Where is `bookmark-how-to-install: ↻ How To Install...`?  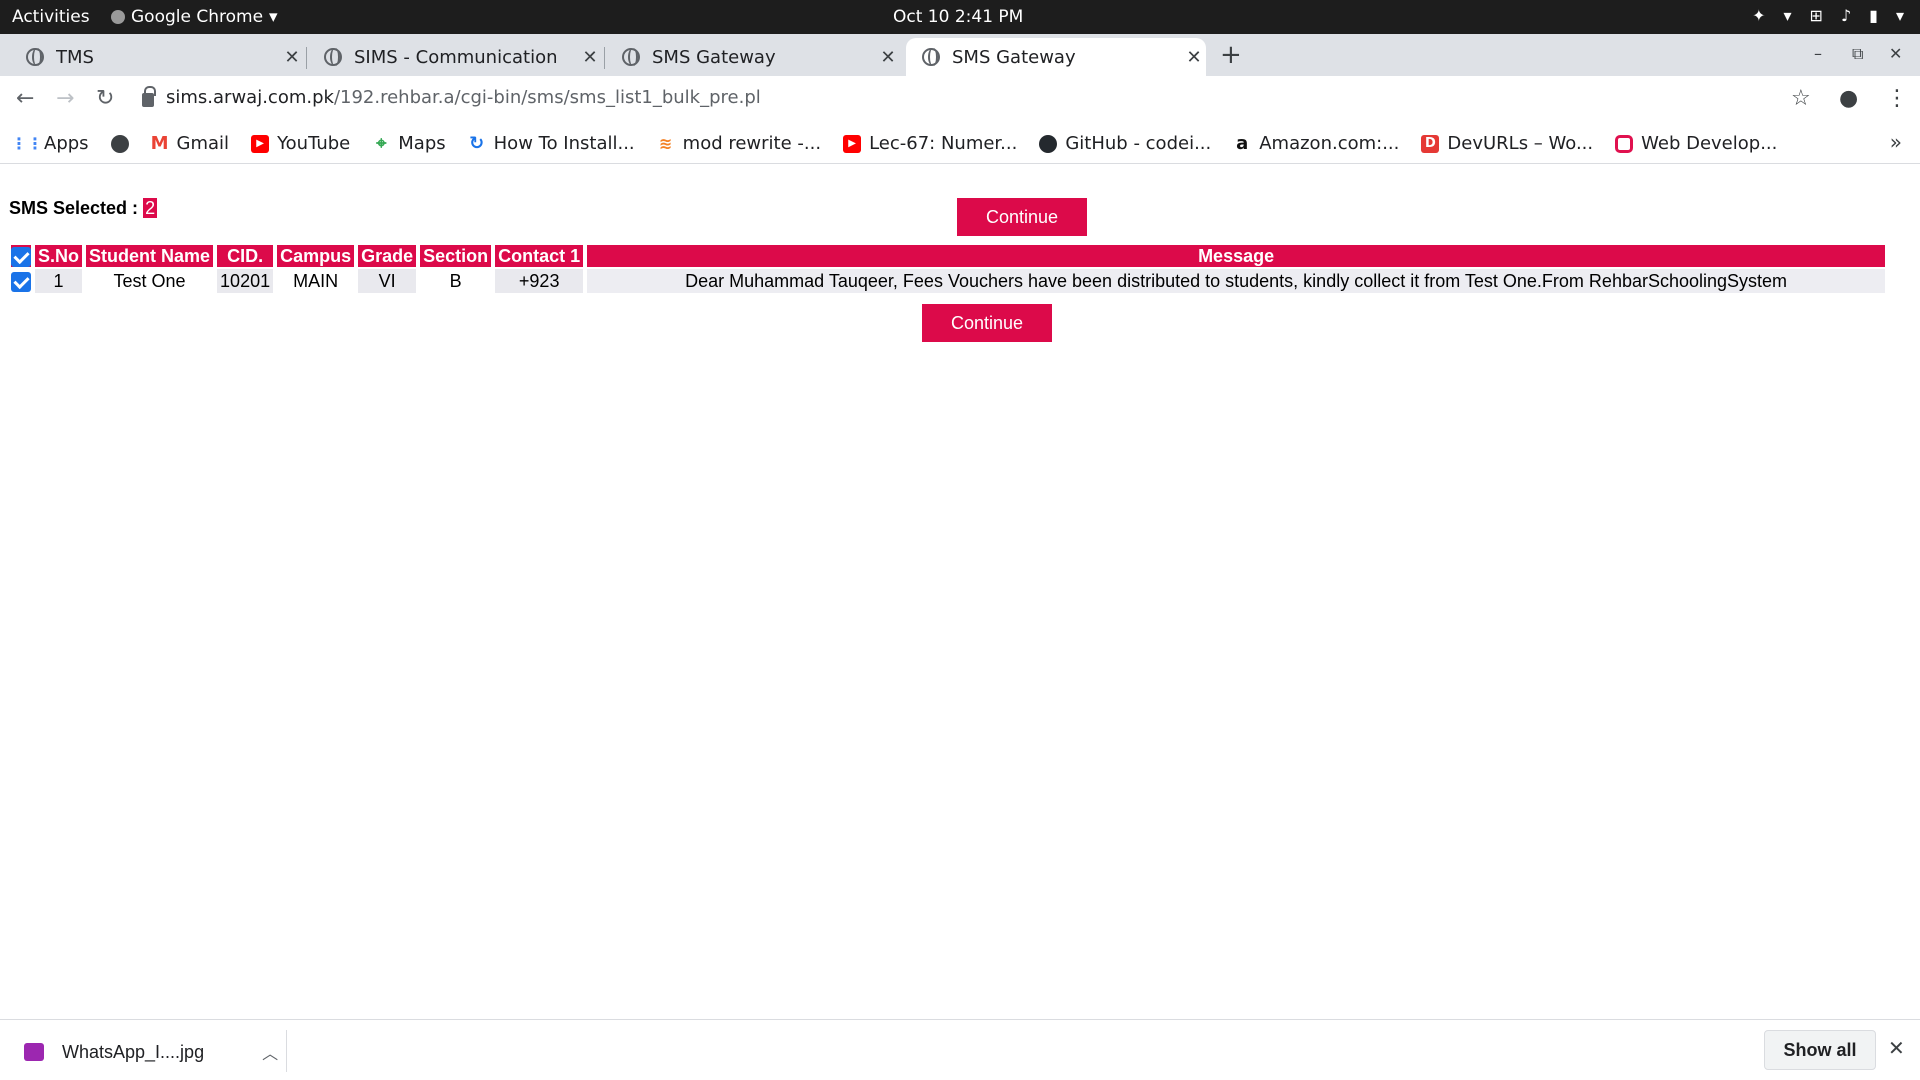 bookmark-how-to-install: ↻ How To Install... is located at coordinates (551, 143).